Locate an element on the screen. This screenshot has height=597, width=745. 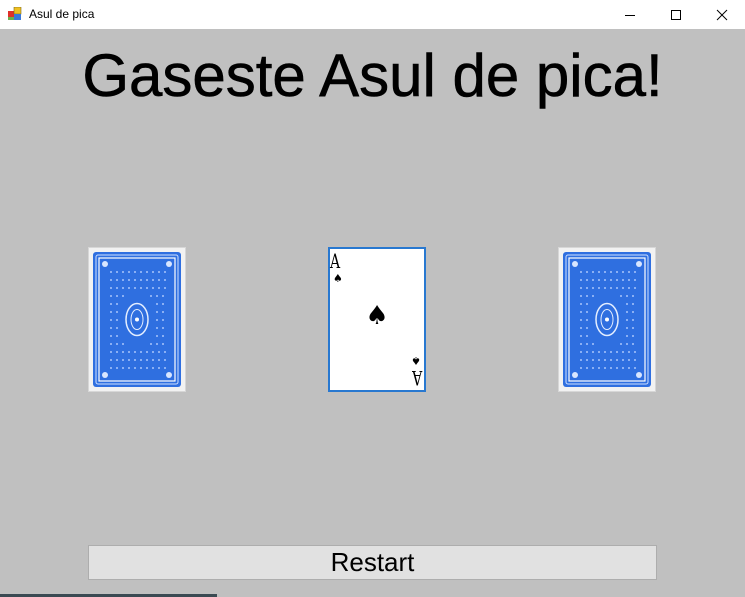
card-rank-bottom: A is located at coordinates (416, 378).